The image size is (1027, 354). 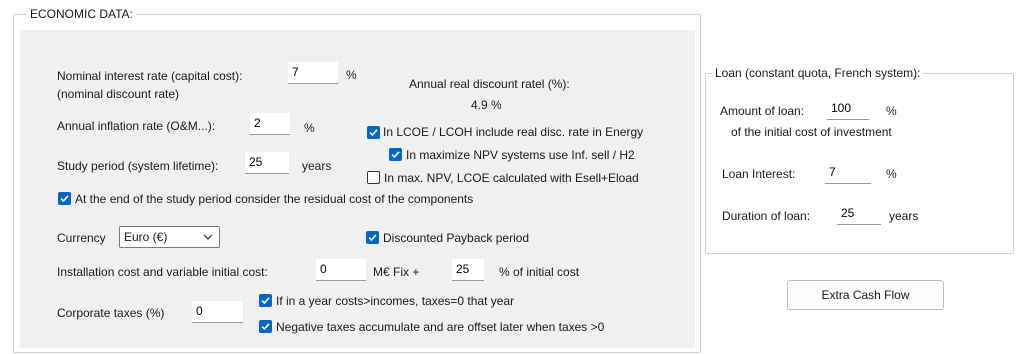 I want to click on discounted-payback-checkbox, so click(x=372, y=237).